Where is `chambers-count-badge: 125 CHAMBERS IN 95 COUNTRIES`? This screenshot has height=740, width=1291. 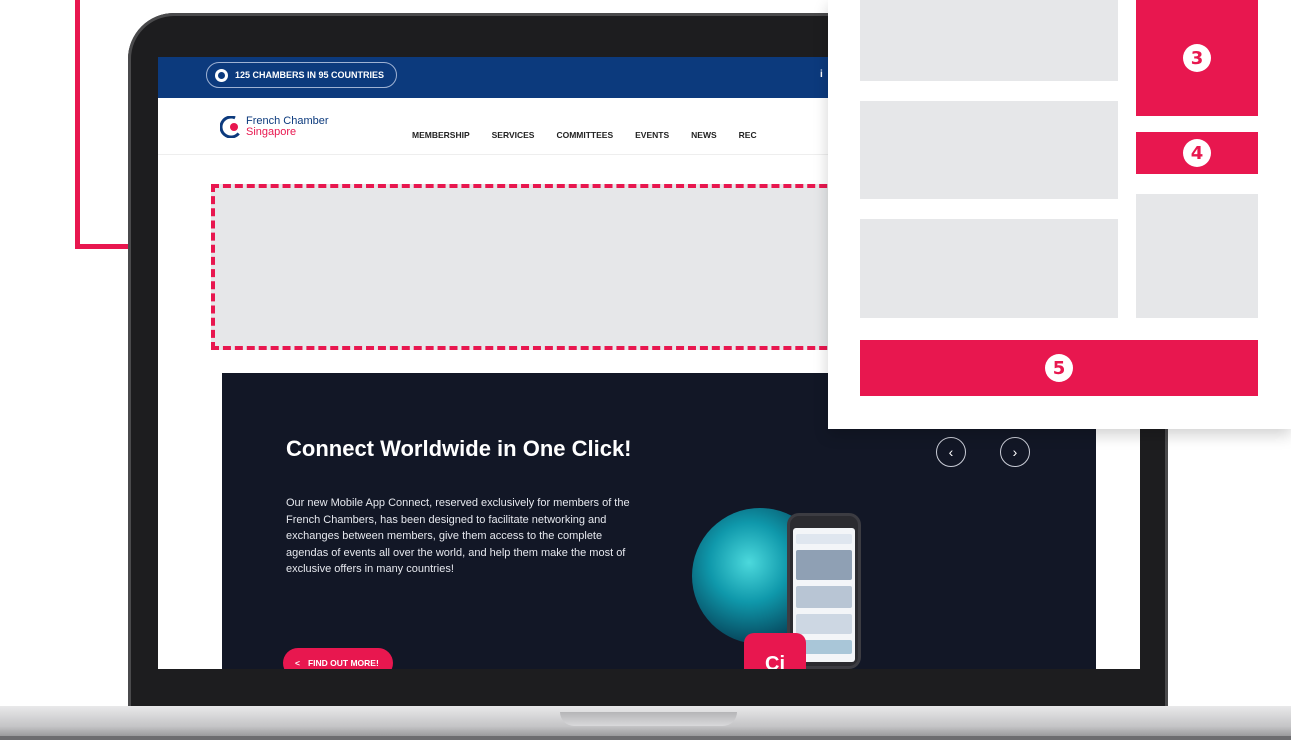 chambers-count-badge: 125 CHAMBERS IN 95 COUNTRIES is located at coordinates (302, 75).